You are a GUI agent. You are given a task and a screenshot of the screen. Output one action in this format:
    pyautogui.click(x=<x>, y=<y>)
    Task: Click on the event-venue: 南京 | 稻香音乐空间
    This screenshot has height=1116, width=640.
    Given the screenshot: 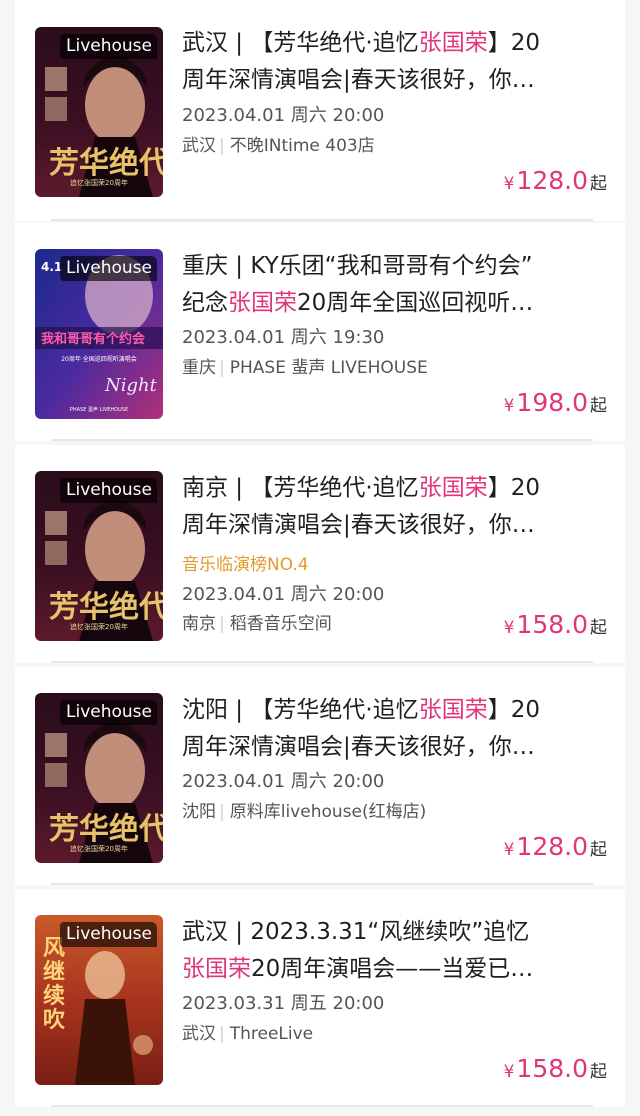 What is the action you would take?
    pyautogui.click(x=257, y=624)
    